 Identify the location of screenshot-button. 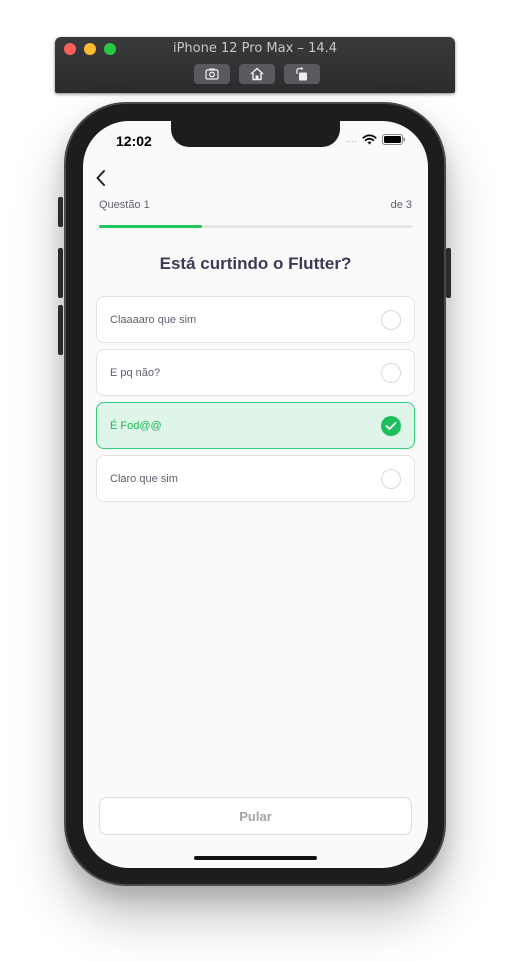
(212, 74).